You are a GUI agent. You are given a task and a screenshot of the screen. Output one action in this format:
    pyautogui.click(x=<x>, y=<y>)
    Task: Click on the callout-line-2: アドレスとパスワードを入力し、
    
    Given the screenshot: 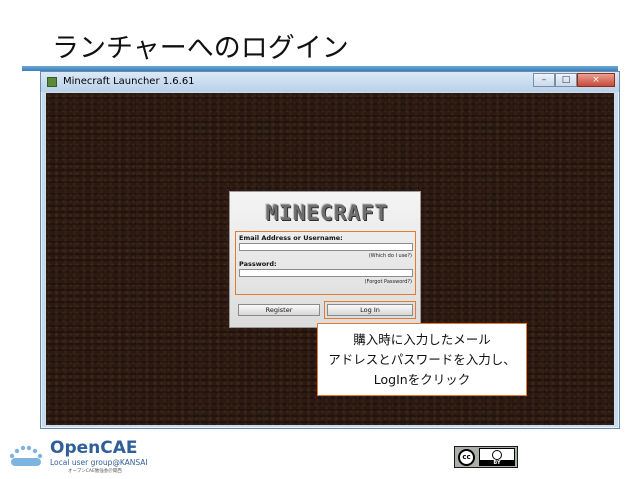 What is the action you would take?
    pyautogui.click(x=422, y=359)
    